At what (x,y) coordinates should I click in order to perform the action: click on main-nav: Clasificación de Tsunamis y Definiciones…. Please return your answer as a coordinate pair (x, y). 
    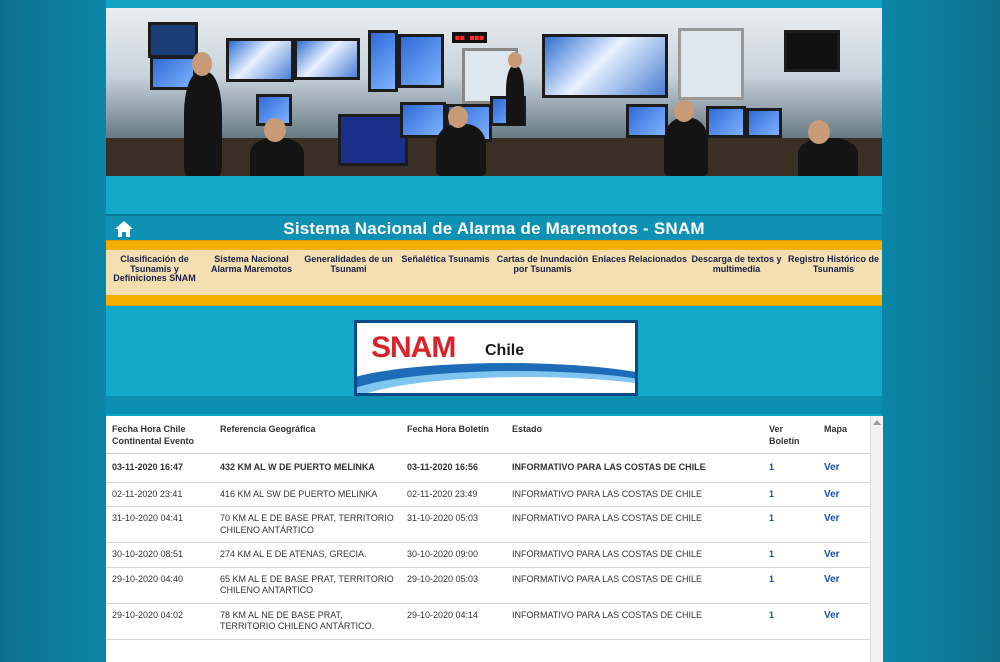
    Looking at the image, I should click on (494, 272).